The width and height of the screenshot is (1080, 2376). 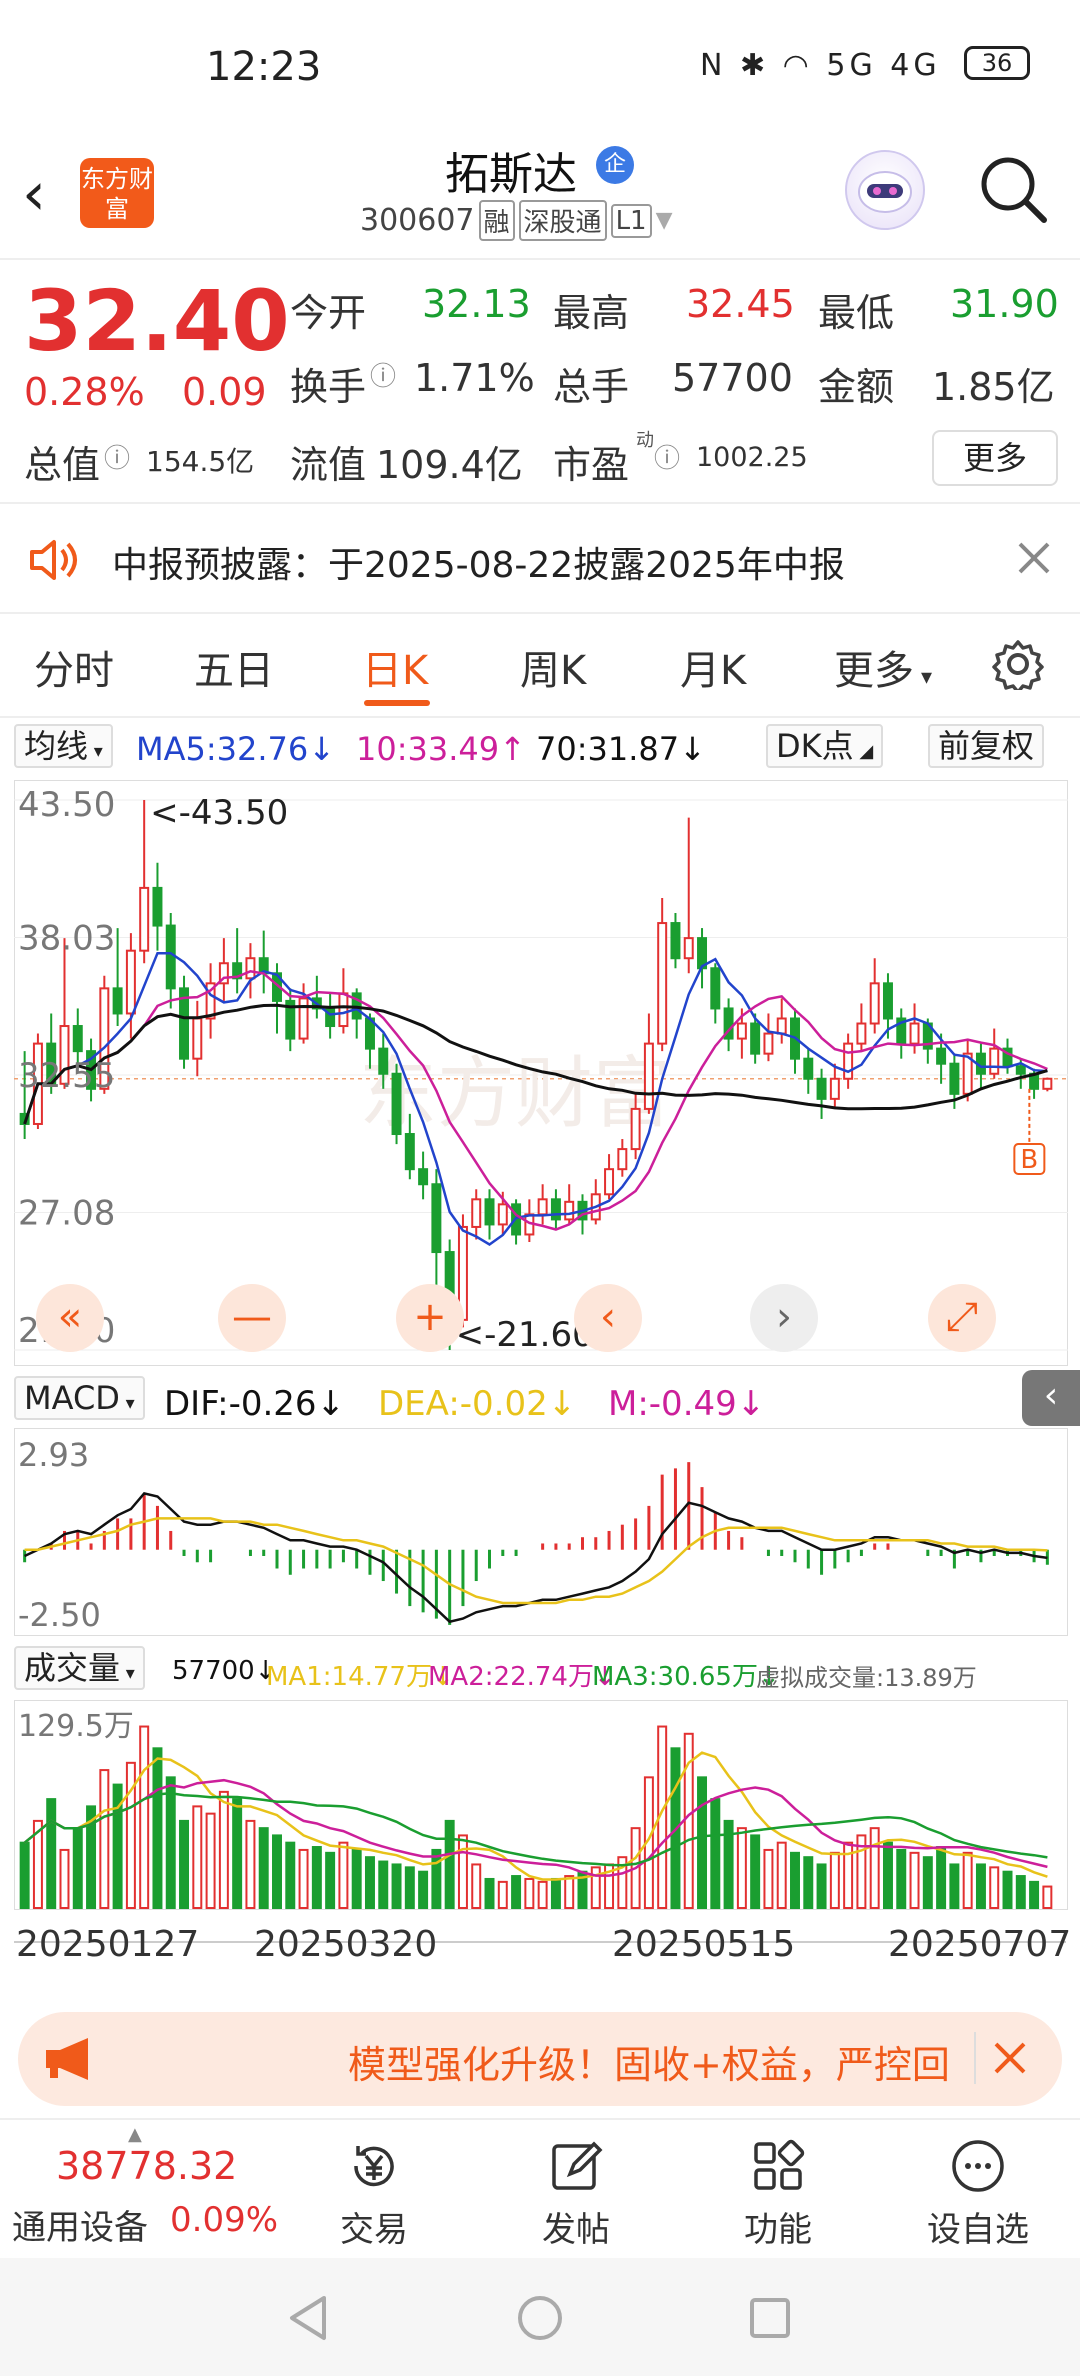 I want to click on zoom-in-icon-glyph: +, so click(x=430, y=1317).